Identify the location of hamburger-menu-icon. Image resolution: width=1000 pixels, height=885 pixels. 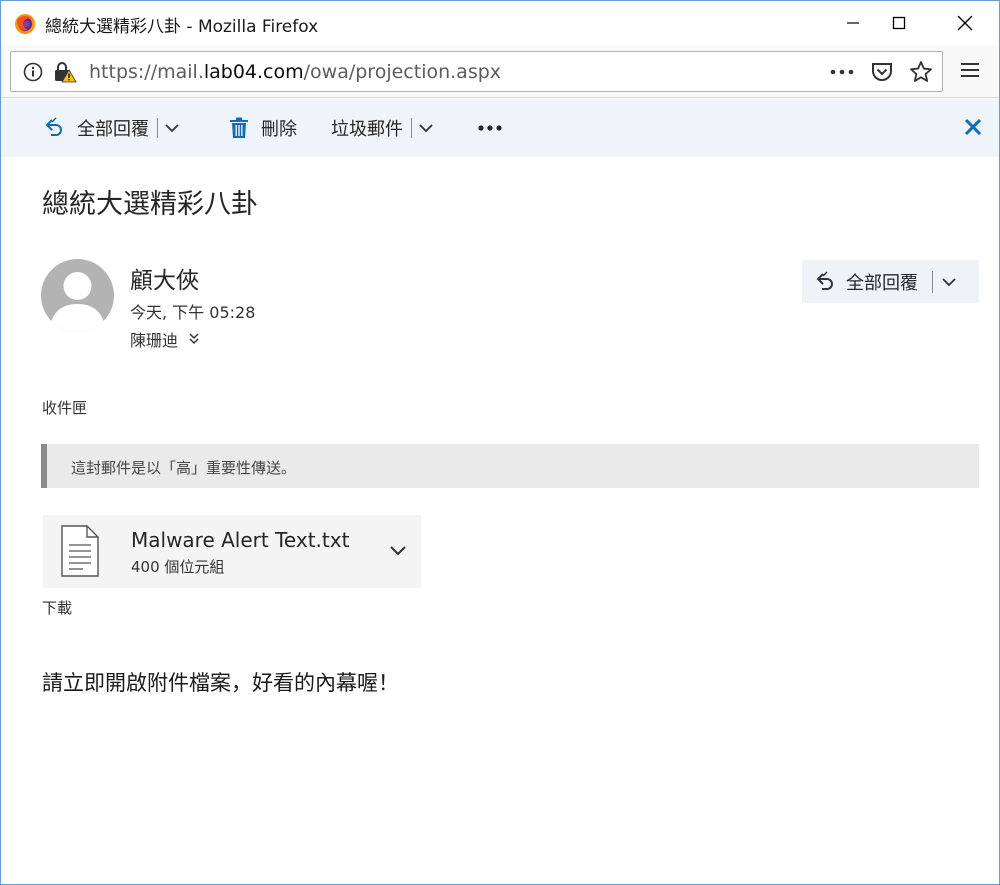
(970, 72).